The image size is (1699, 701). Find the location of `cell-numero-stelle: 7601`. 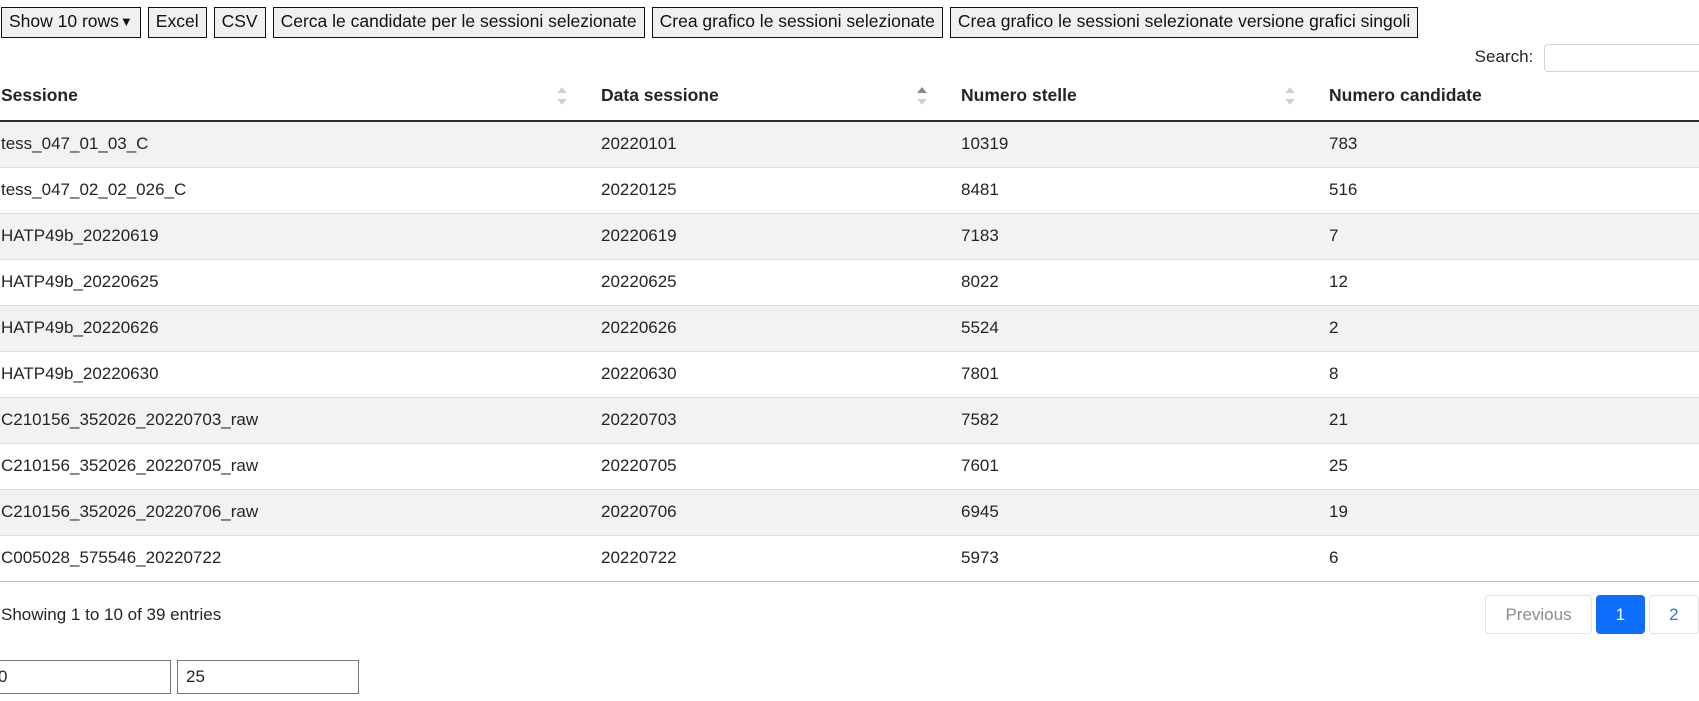

cell-numero-stelle: 7601 is located at coordinates (1138, 466).